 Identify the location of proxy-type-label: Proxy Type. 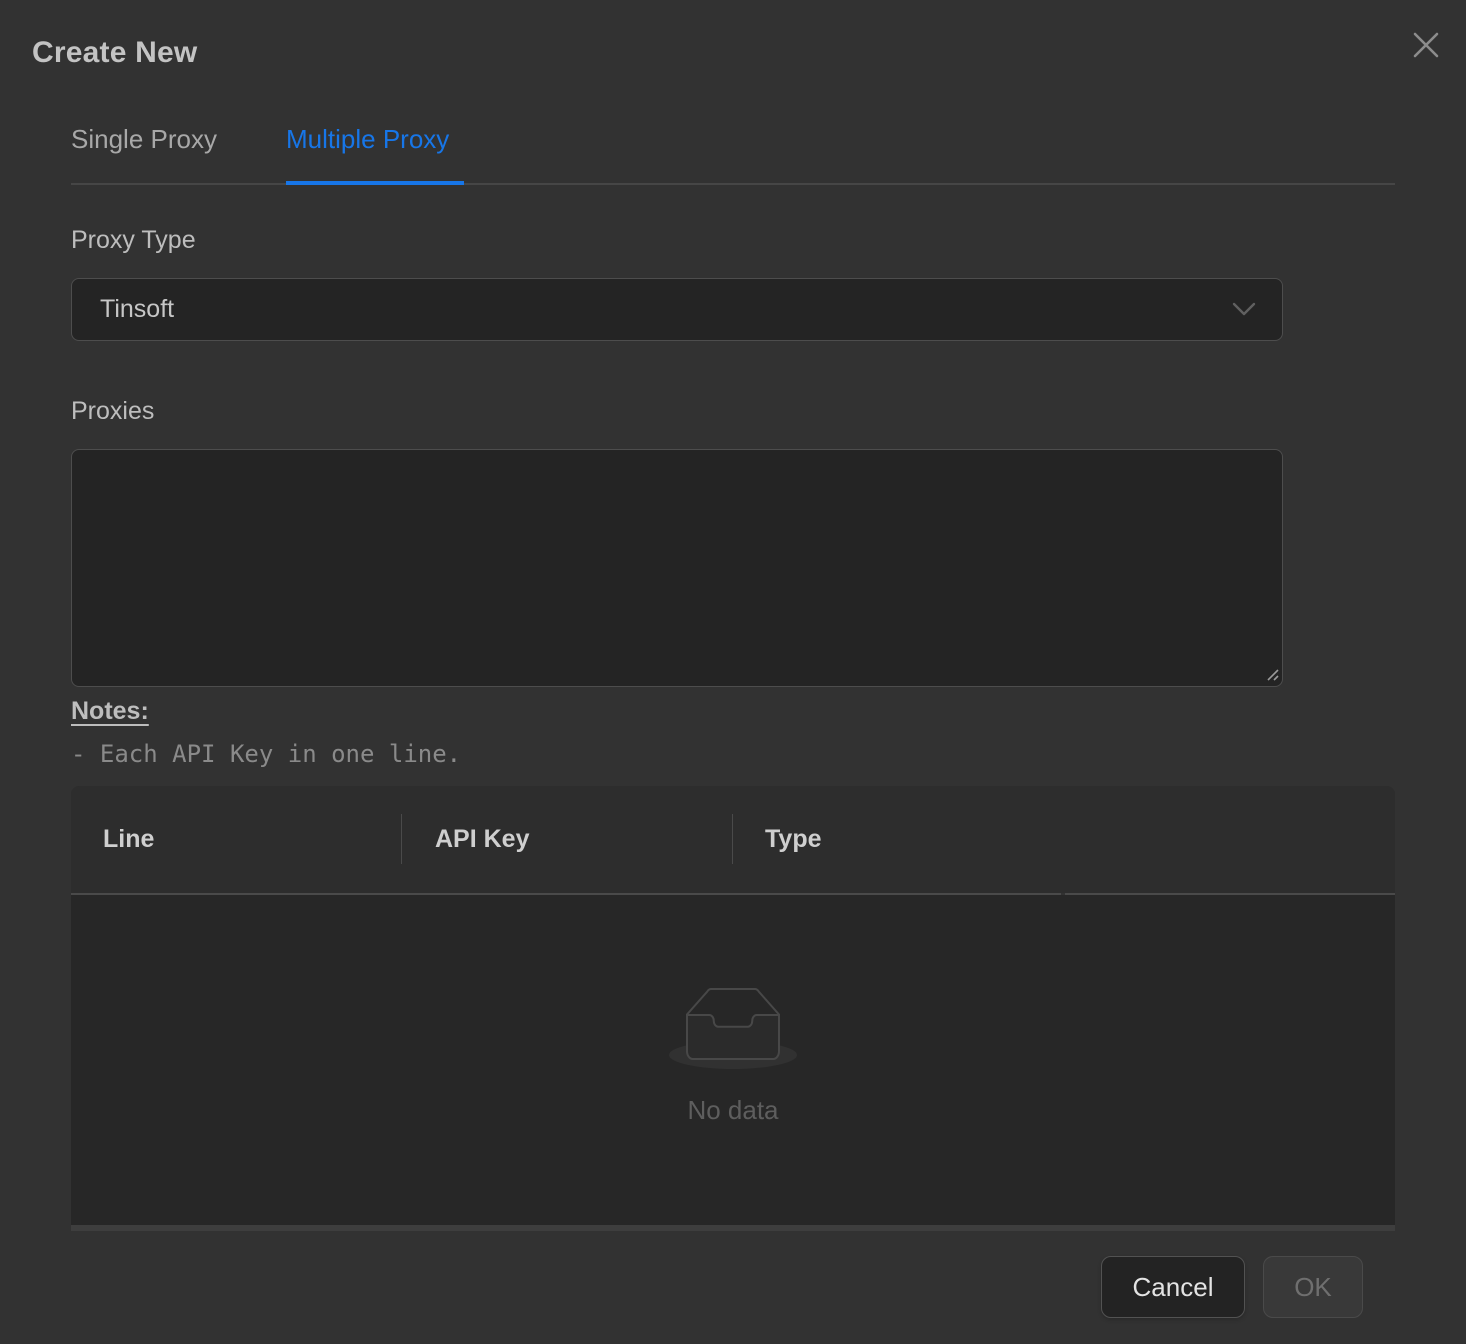
(133, 240).